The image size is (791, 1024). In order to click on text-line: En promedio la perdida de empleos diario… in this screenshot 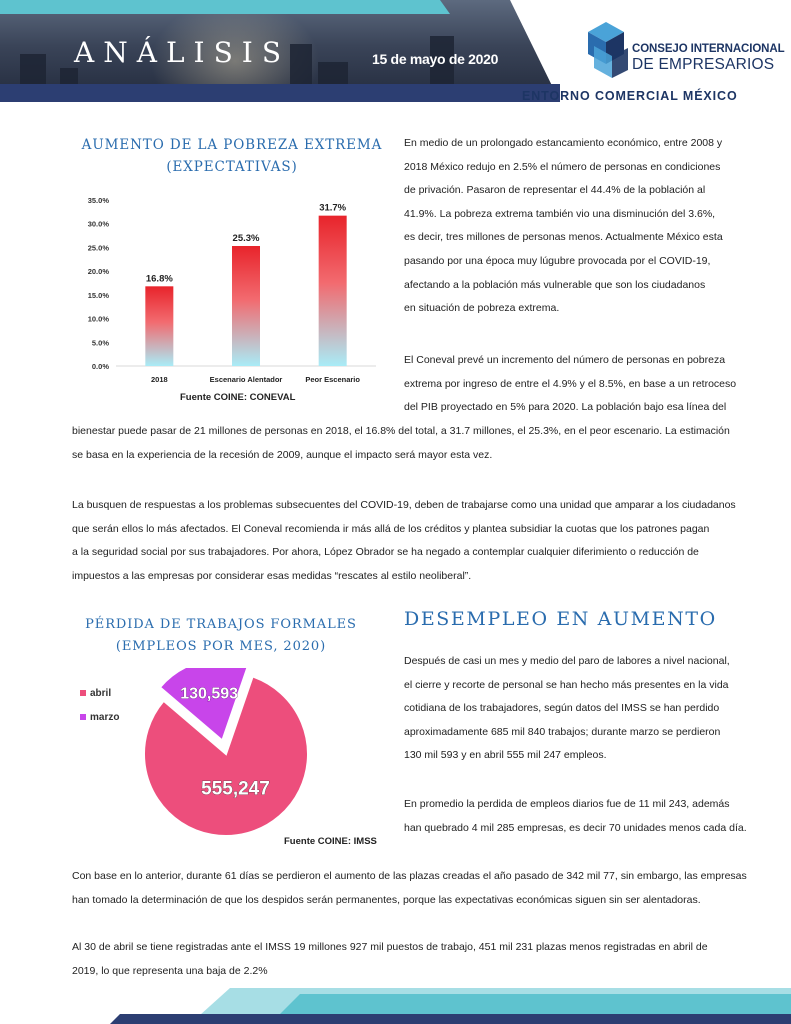, I will do `click(567, 804)`.